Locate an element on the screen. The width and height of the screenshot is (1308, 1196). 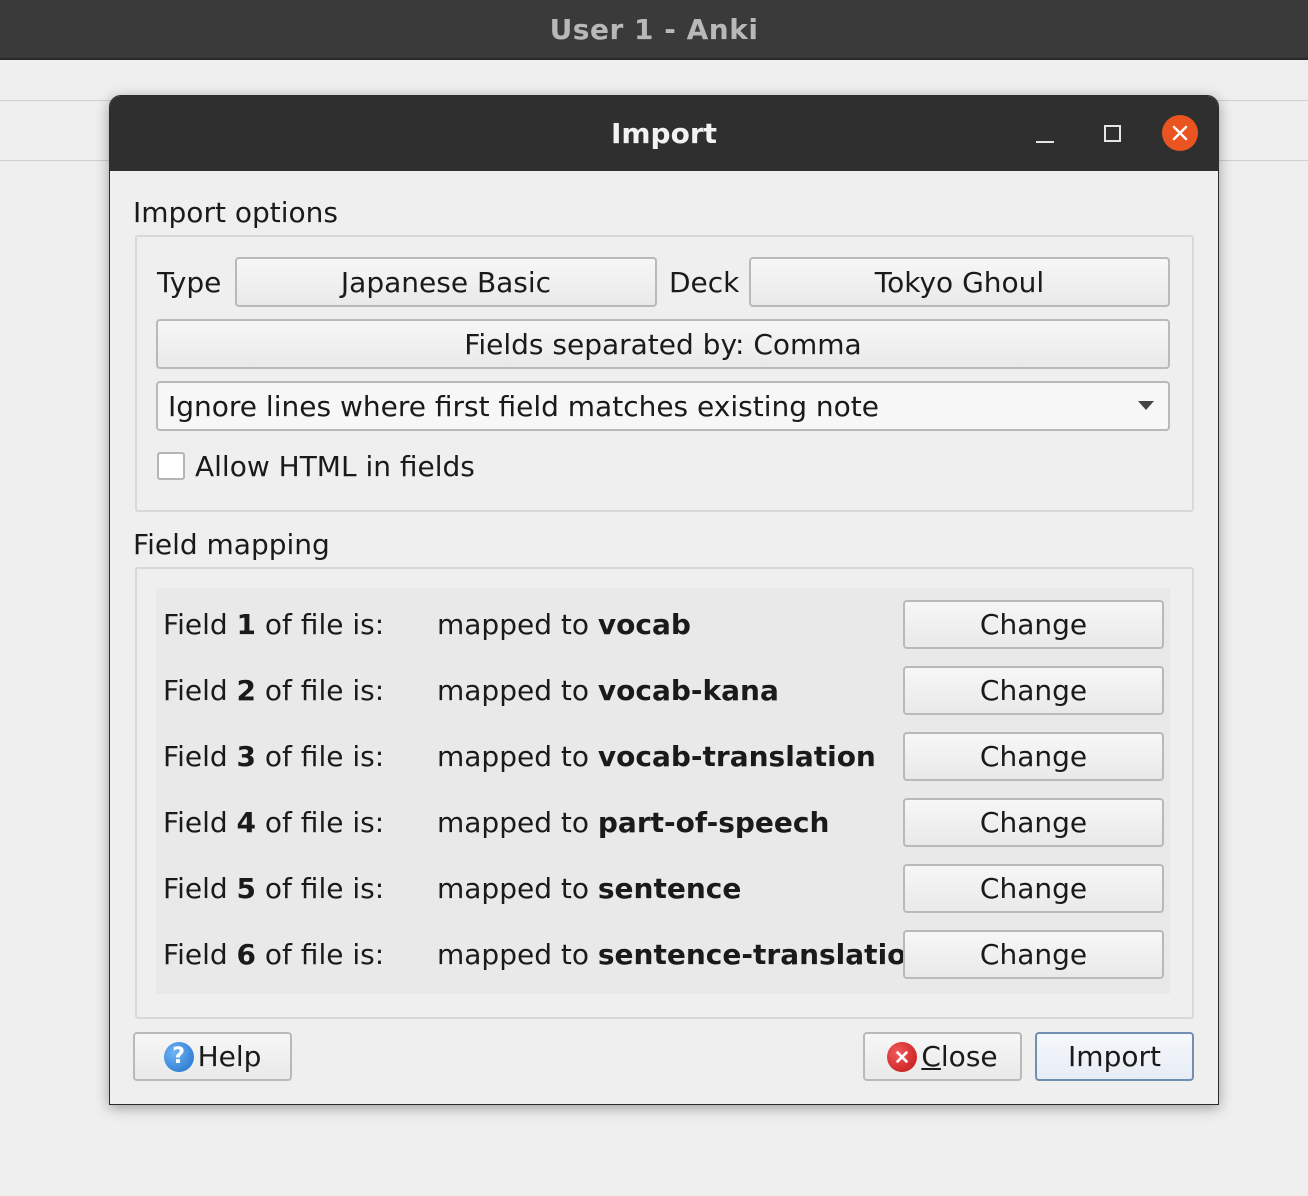
field-target-label: mapped to vocab-kana is located at coordinates (608, 690).